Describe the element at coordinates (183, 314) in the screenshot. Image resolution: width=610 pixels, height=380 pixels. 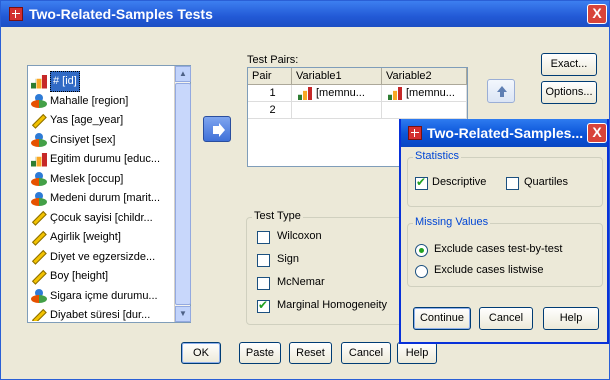
I see `scroll-down-arrow-icon: ▼` at that location.